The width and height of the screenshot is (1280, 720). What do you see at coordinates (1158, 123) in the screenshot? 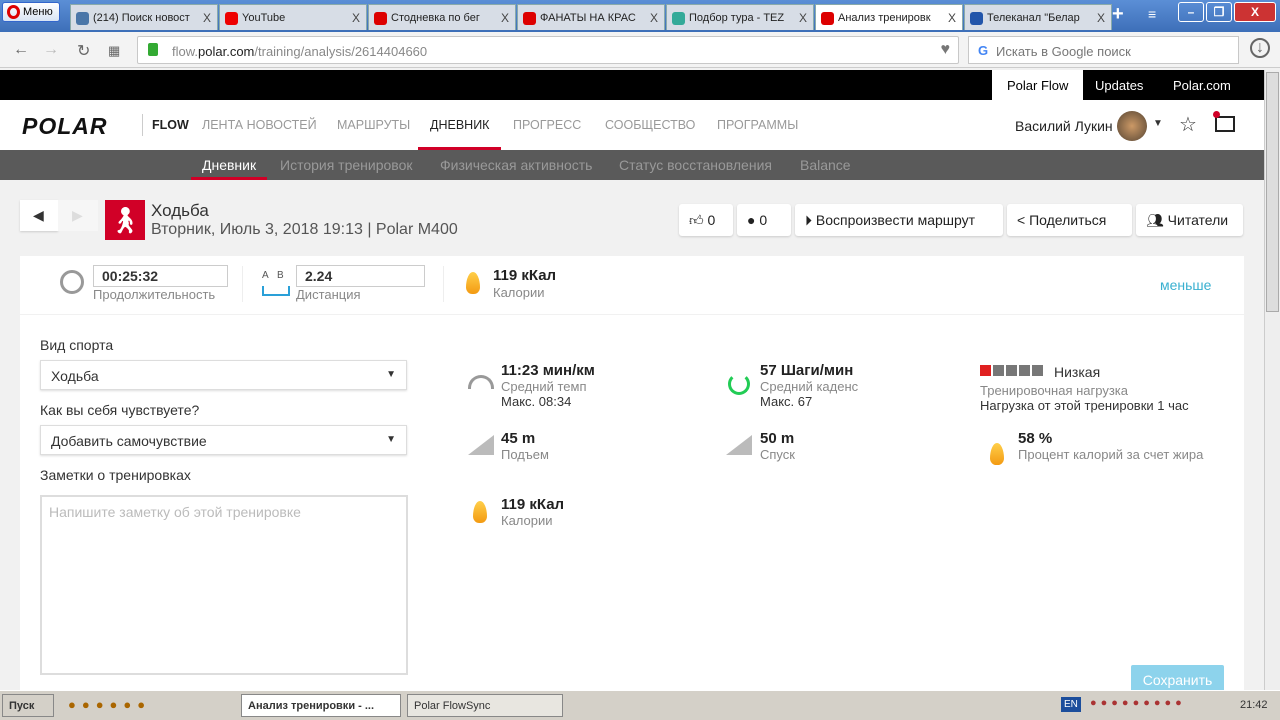
I see `chevron-down-icon: ▼` at bounding box center [1158, 123].